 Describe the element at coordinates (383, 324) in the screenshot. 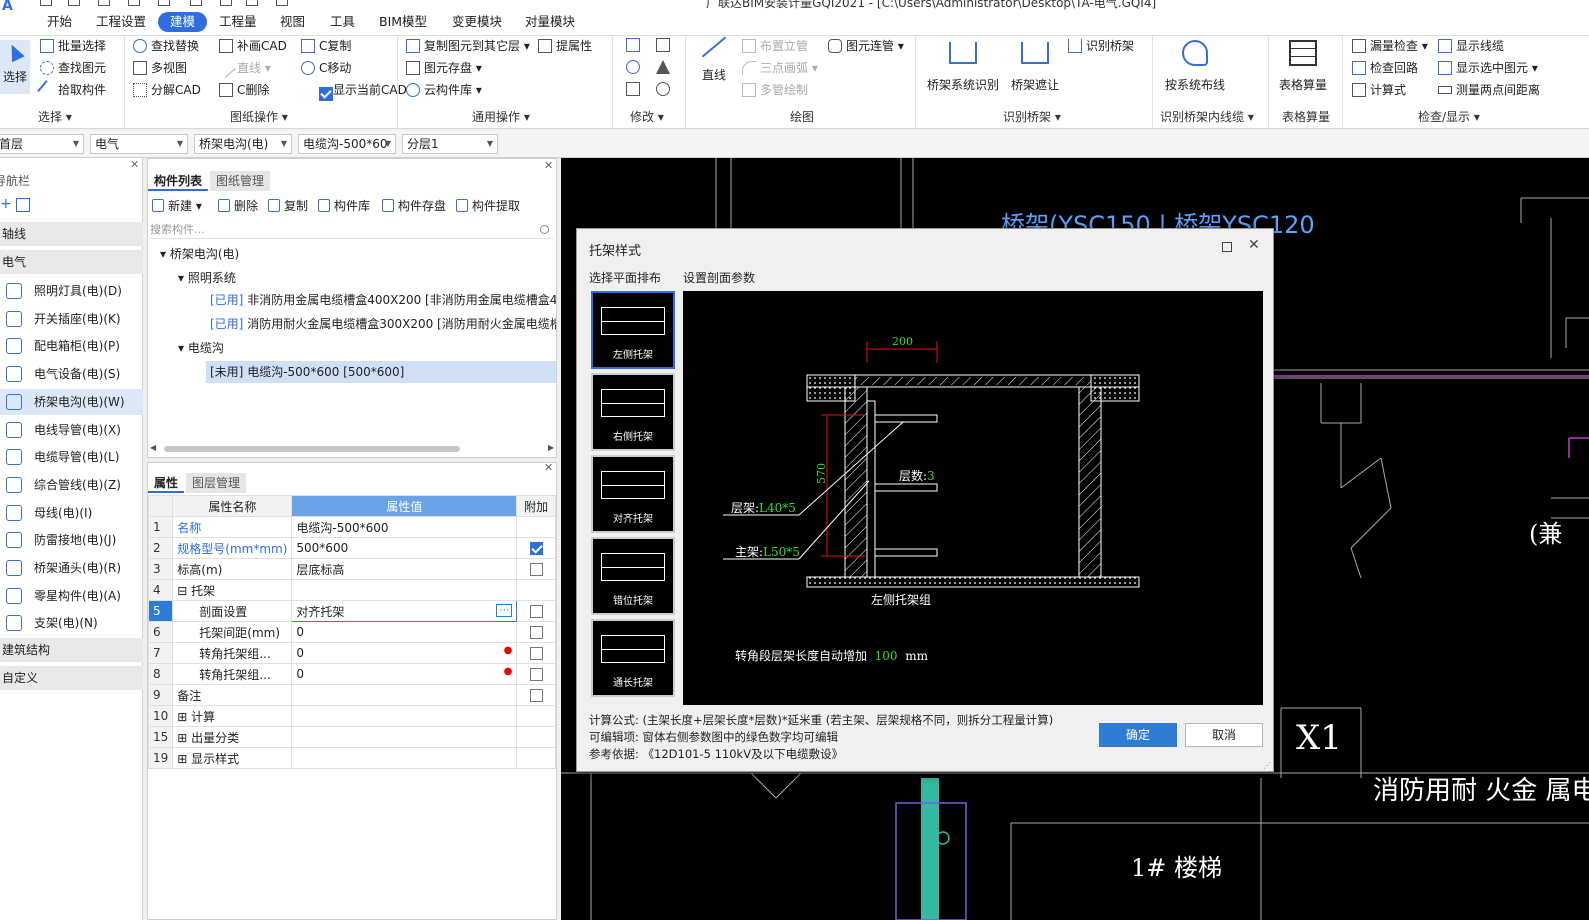

I see `tree-item: [已用] 消防用耐火金属电缆槽盒300X200 [消防用耐火金属电缆槽` at that location.